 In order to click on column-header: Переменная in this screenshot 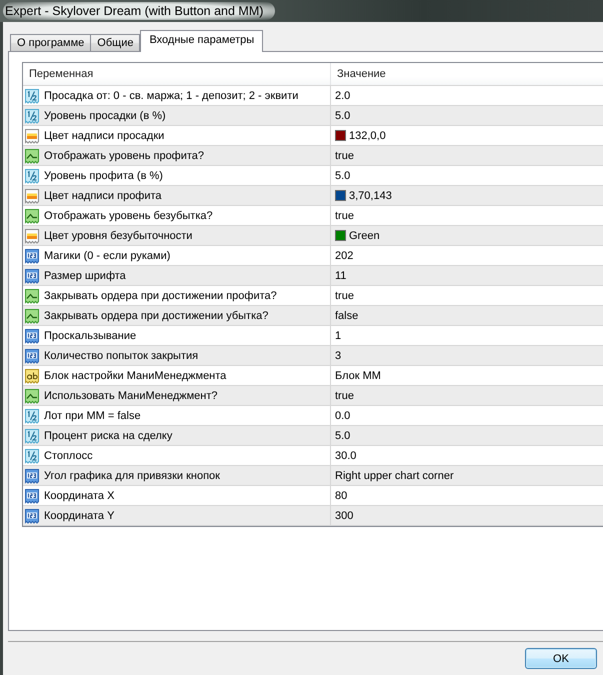, I will do `click(177, 74)`.